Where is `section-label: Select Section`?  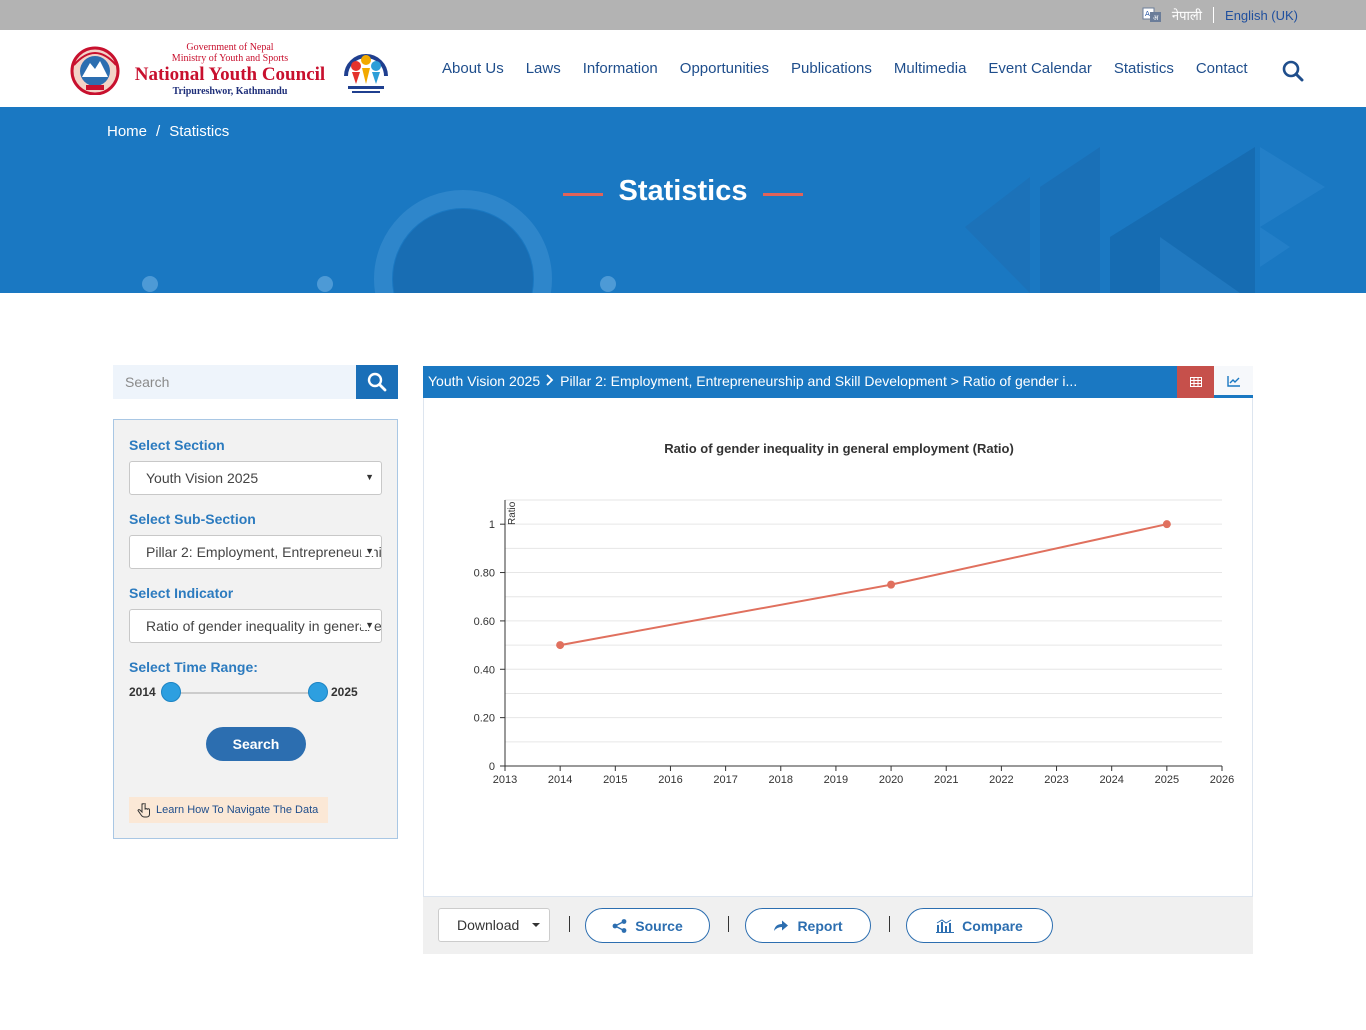 section-label: Select Section is located at coordinates (177, 445).